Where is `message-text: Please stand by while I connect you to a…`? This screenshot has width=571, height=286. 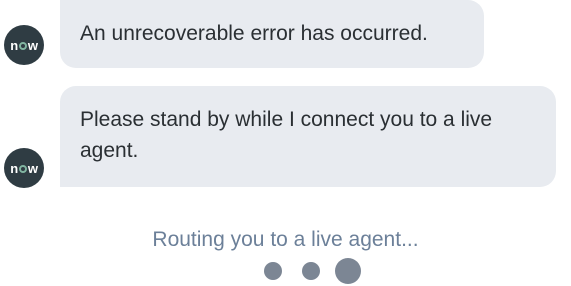 message-text: Please stand by while I connect you to a… is located at coordinates (286, 135).